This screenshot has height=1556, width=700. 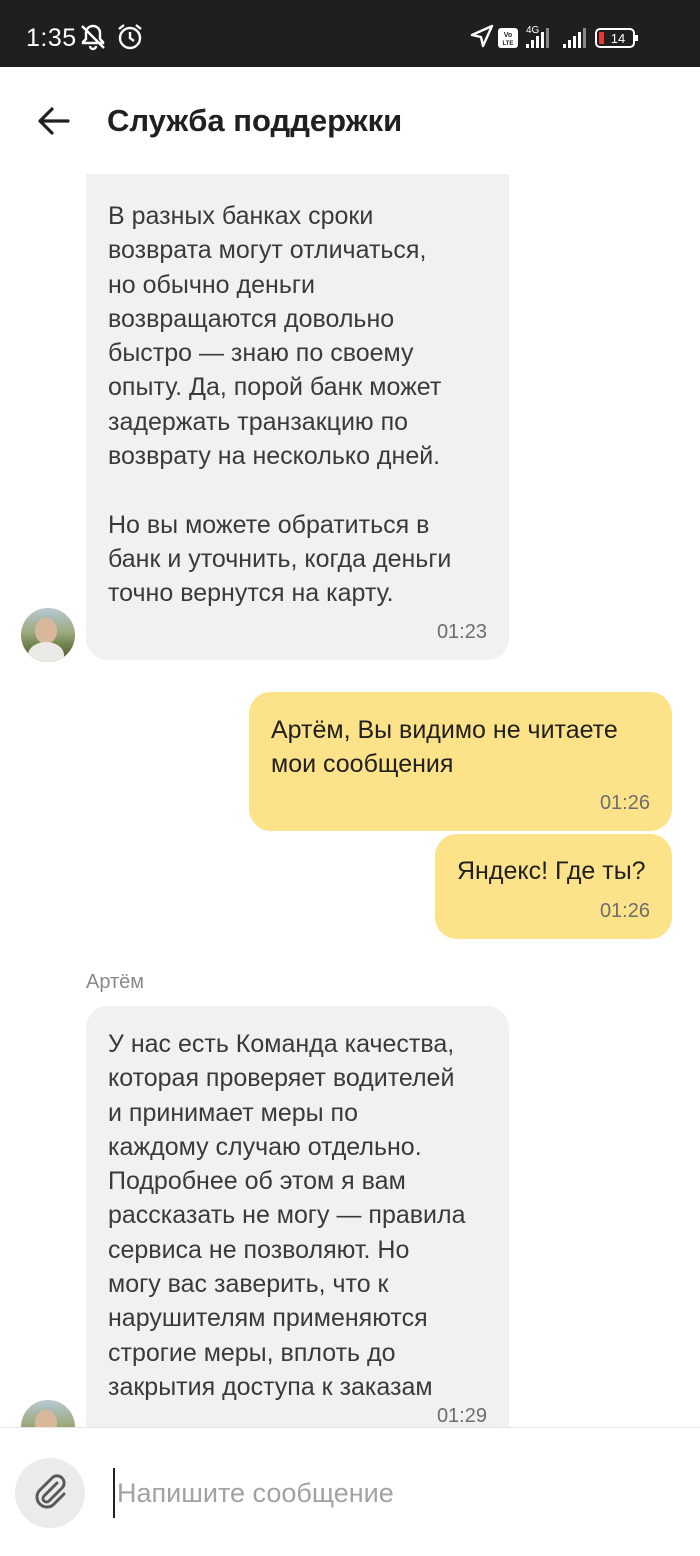 I want to click on arrow-left-icon, so click(x=54, y=123).